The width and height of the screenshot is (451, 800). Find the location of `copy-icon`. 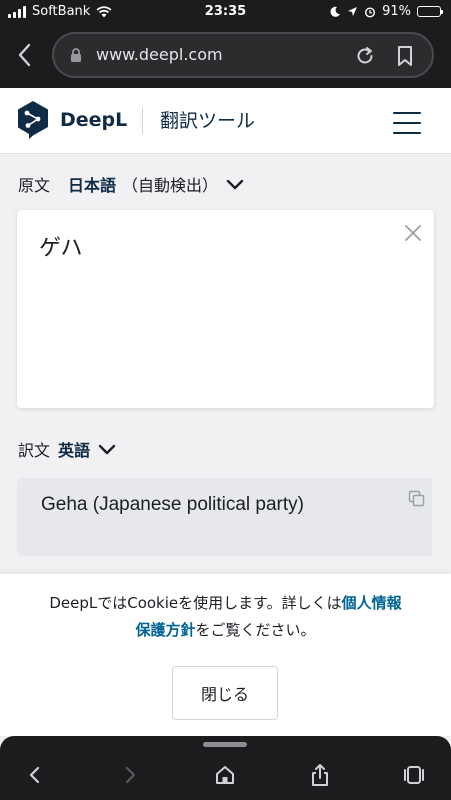

copy-icon is located at coordinates (417, 499).